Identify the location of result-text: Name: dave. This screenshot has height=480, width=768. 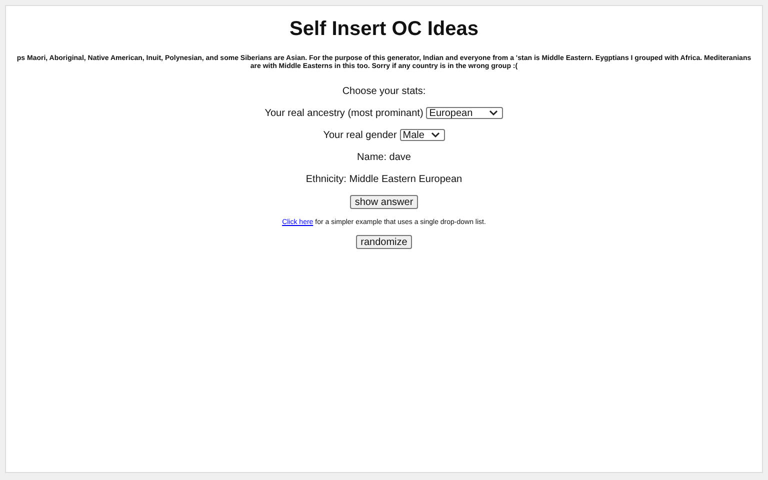
(384, 157).